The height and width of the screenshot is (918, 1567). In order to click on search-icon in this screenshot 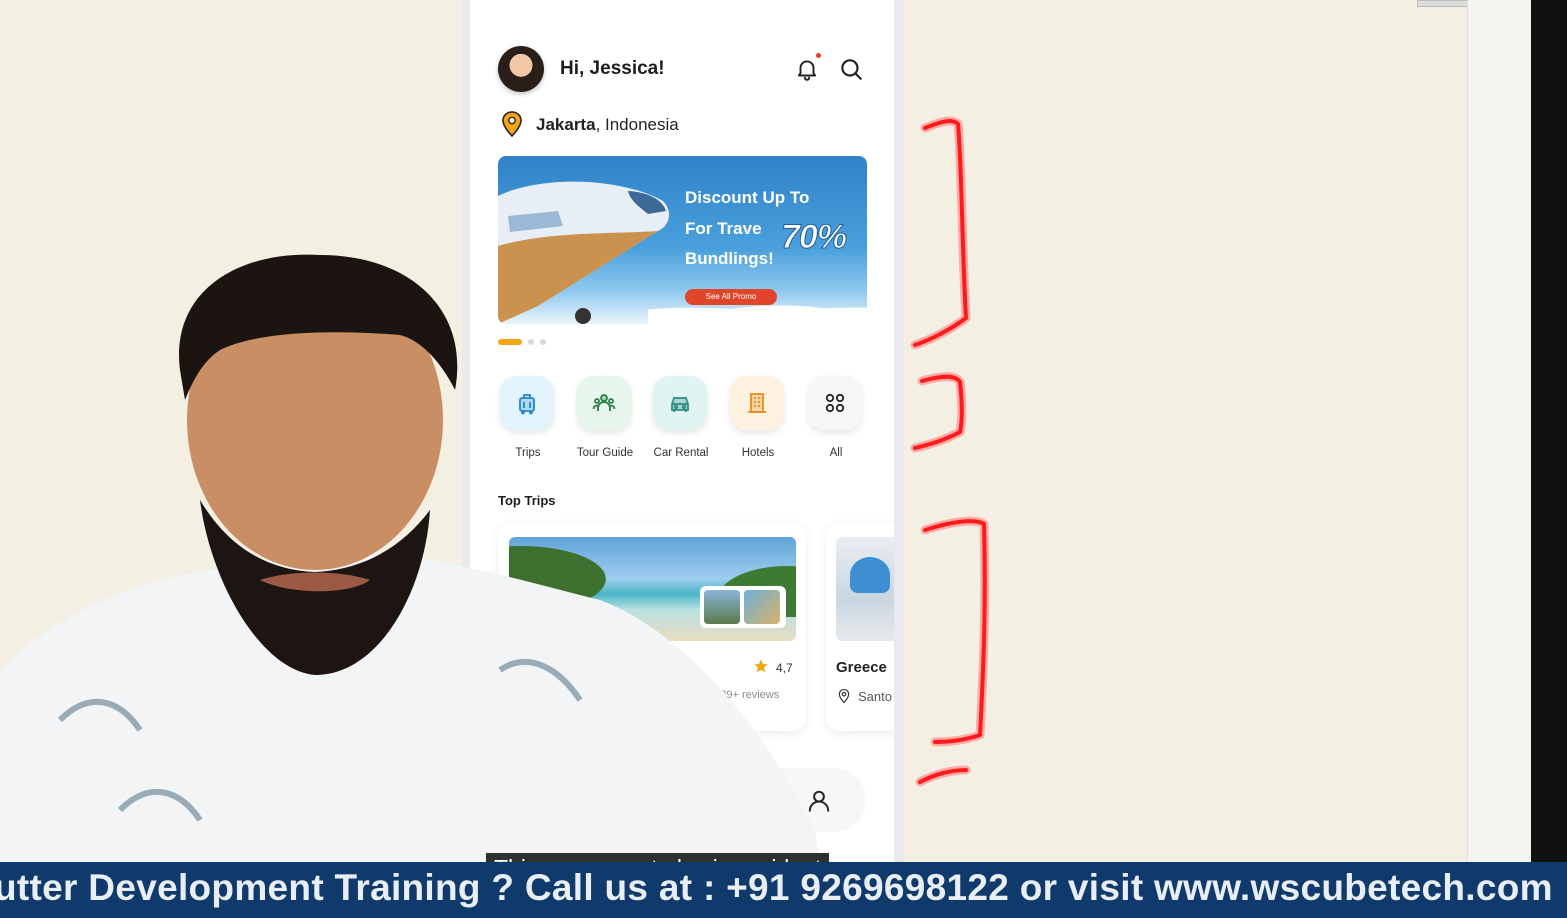, I will do `click(851, 69)`.